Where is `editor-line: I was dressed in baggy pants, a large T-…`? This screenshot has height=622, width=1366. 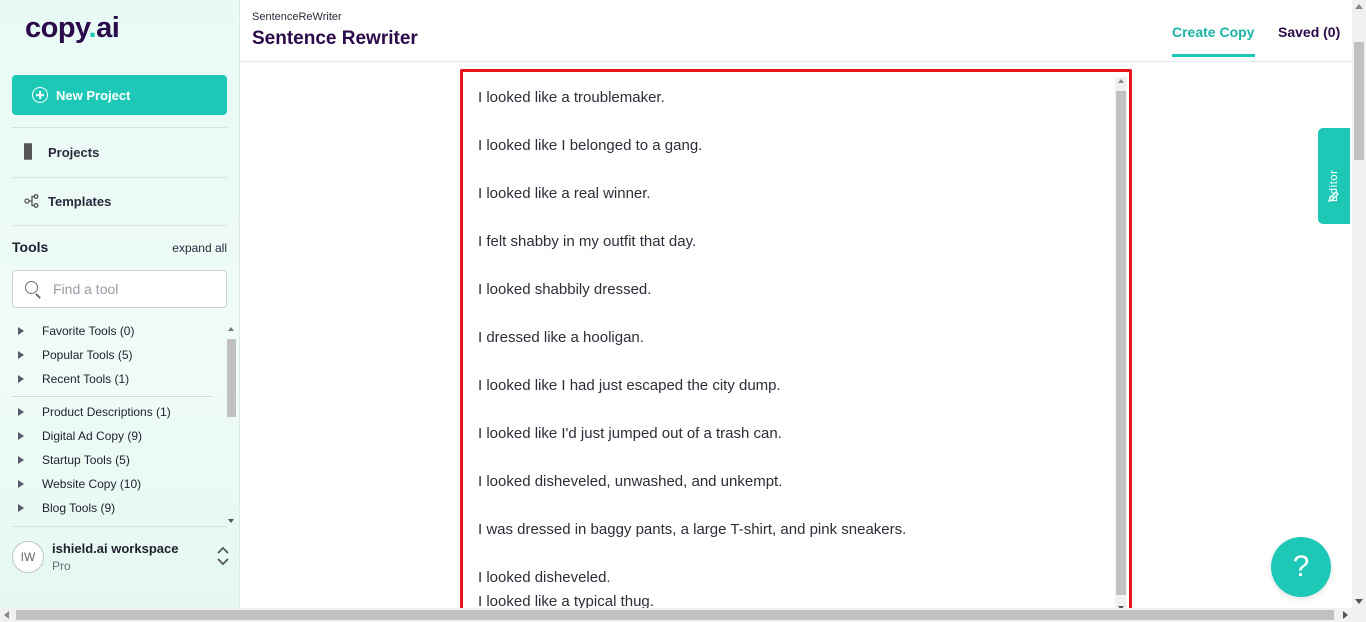
editor-line: I was dressed in baggy pants, a large T-… is located at coordinates (692, 529).